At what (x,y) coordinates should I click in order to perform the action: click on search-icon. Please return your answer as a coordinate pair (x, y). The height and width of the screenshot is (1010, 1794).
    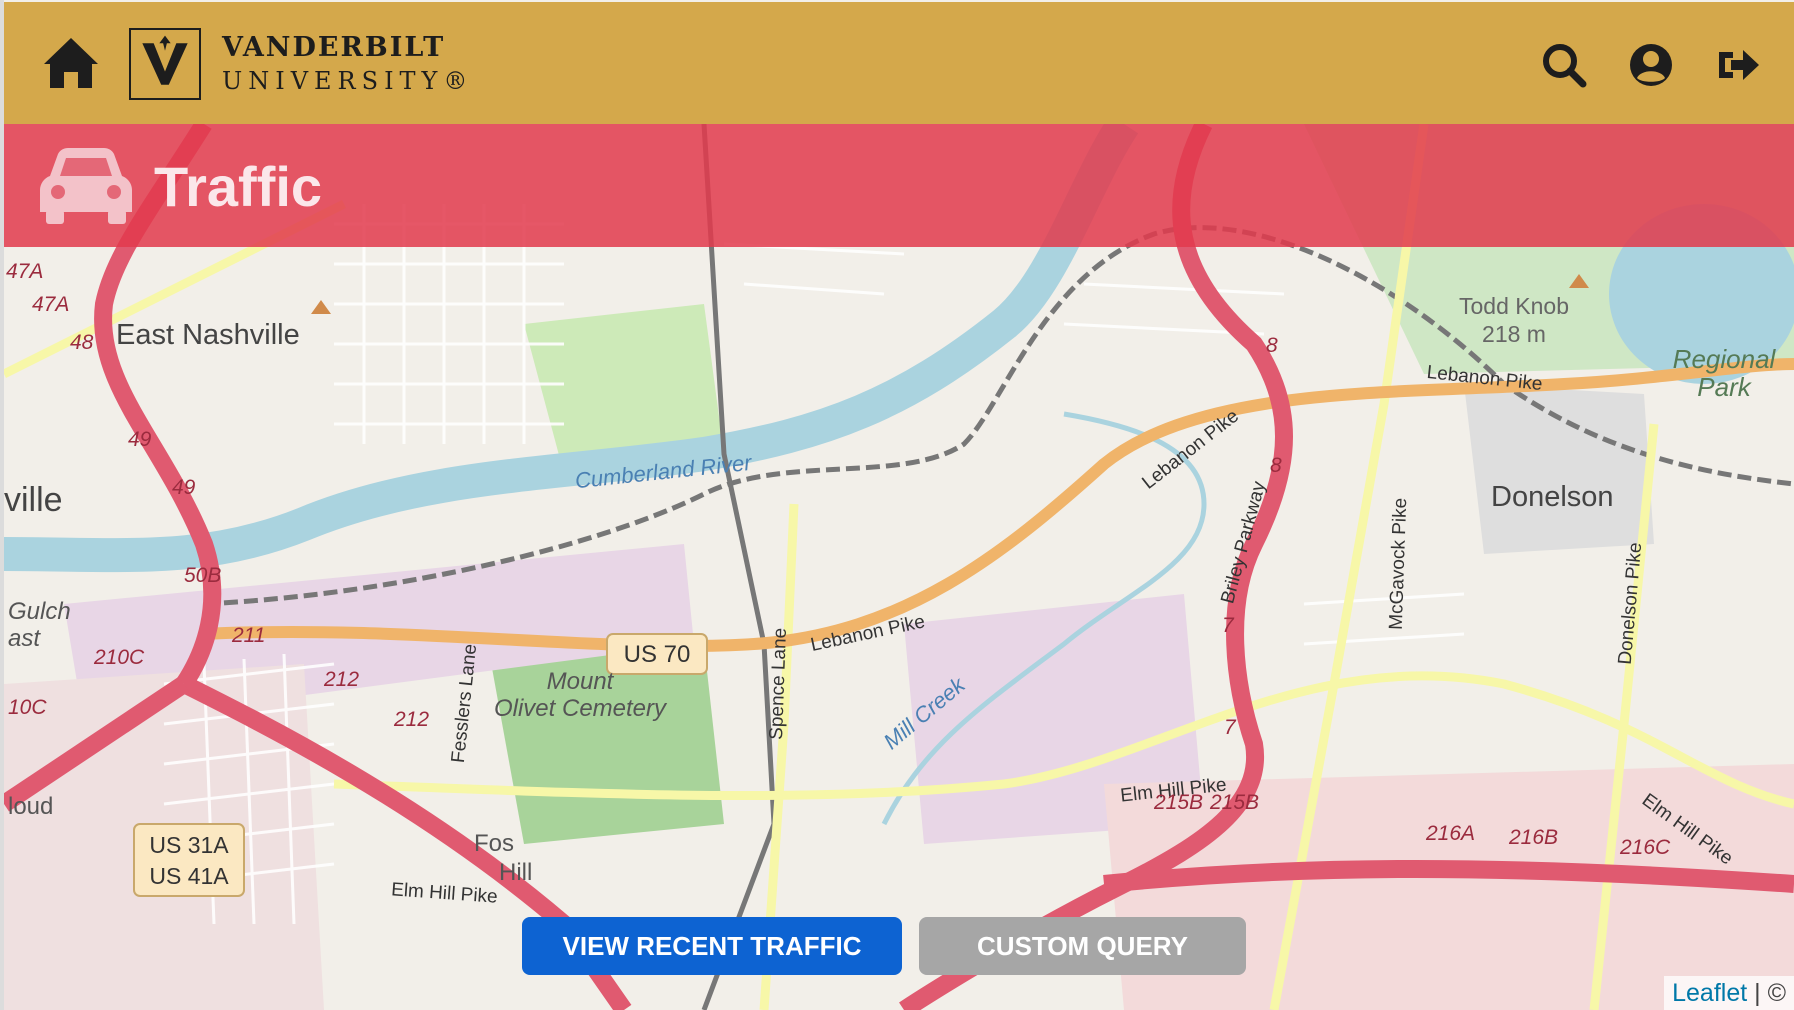
    Looking at the image, I should click on (1564, 65).